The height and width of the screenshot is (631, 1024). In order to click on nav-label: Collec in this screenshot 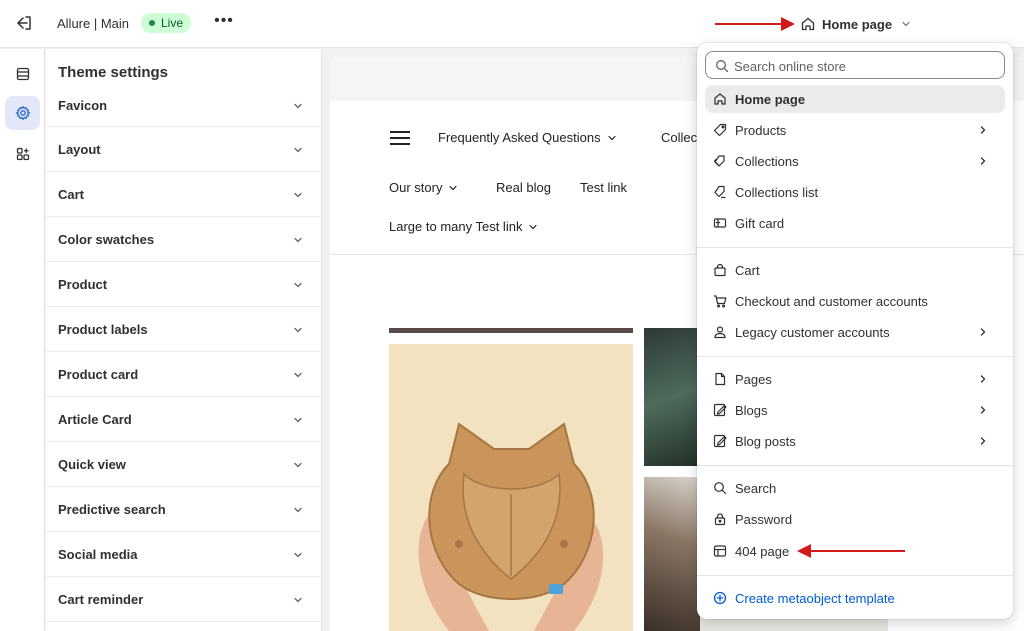, I will do `click(679, 137)`.